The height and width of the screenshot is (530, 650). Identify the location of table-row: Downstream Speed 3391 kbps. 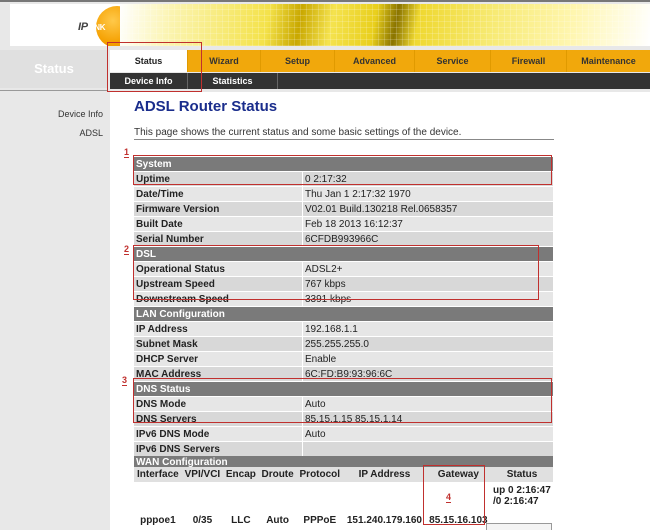
(343, 299).